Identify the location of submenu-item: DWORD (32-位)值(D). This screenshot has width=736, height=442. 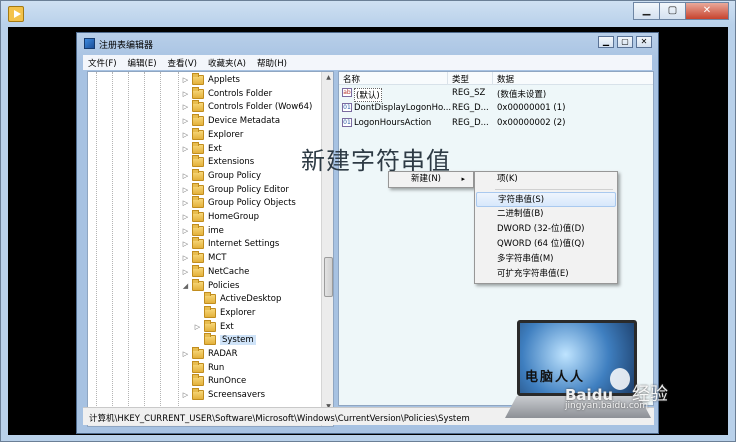
(546, 229).